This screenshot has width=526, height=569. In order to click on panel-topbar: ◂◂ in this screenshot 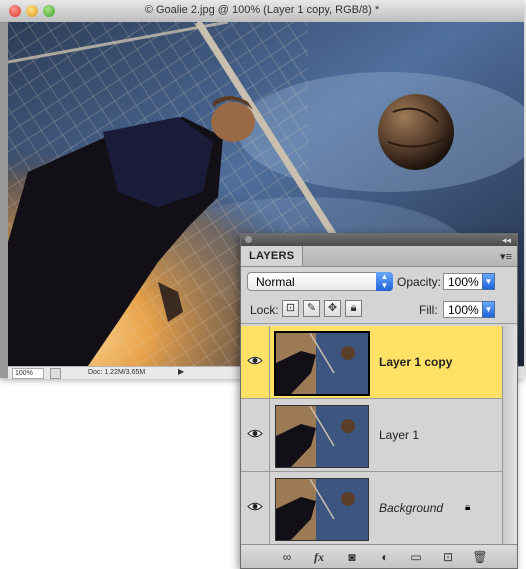, I will do `click(379, 240)`.